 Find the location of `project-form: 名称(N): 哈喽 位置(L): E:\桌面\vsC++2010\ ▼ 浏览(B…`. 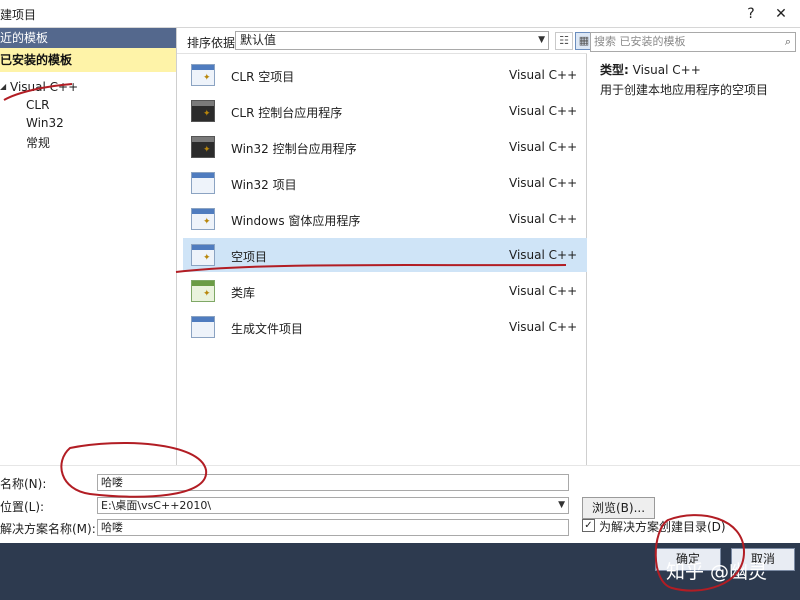

project-form: 名称(N): 哈喽 位置(L): E:\桌面\vsC++2010\ ▼ 浏览(B… is located at coordinates (400, 504).